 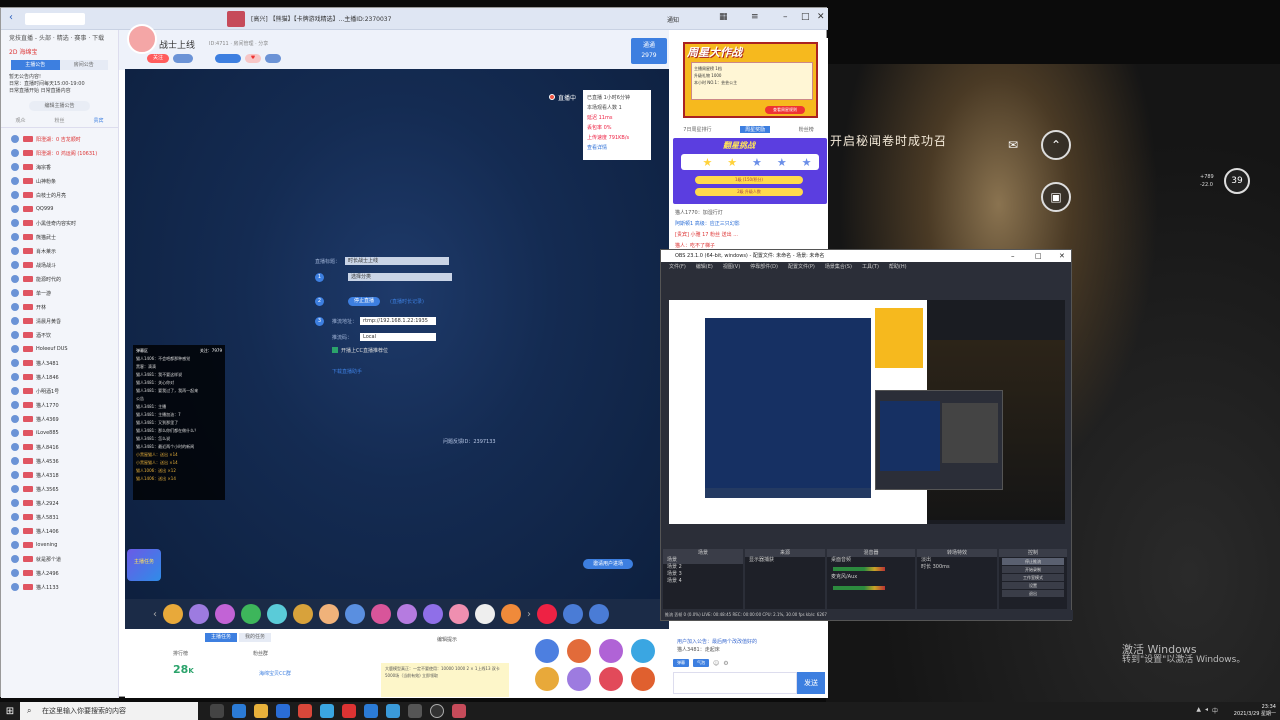 What do you see at coordinates (144, 565) in the screenshot?
I see `anchor-task-badge: 主播任务` at bounding box center [144, 565].